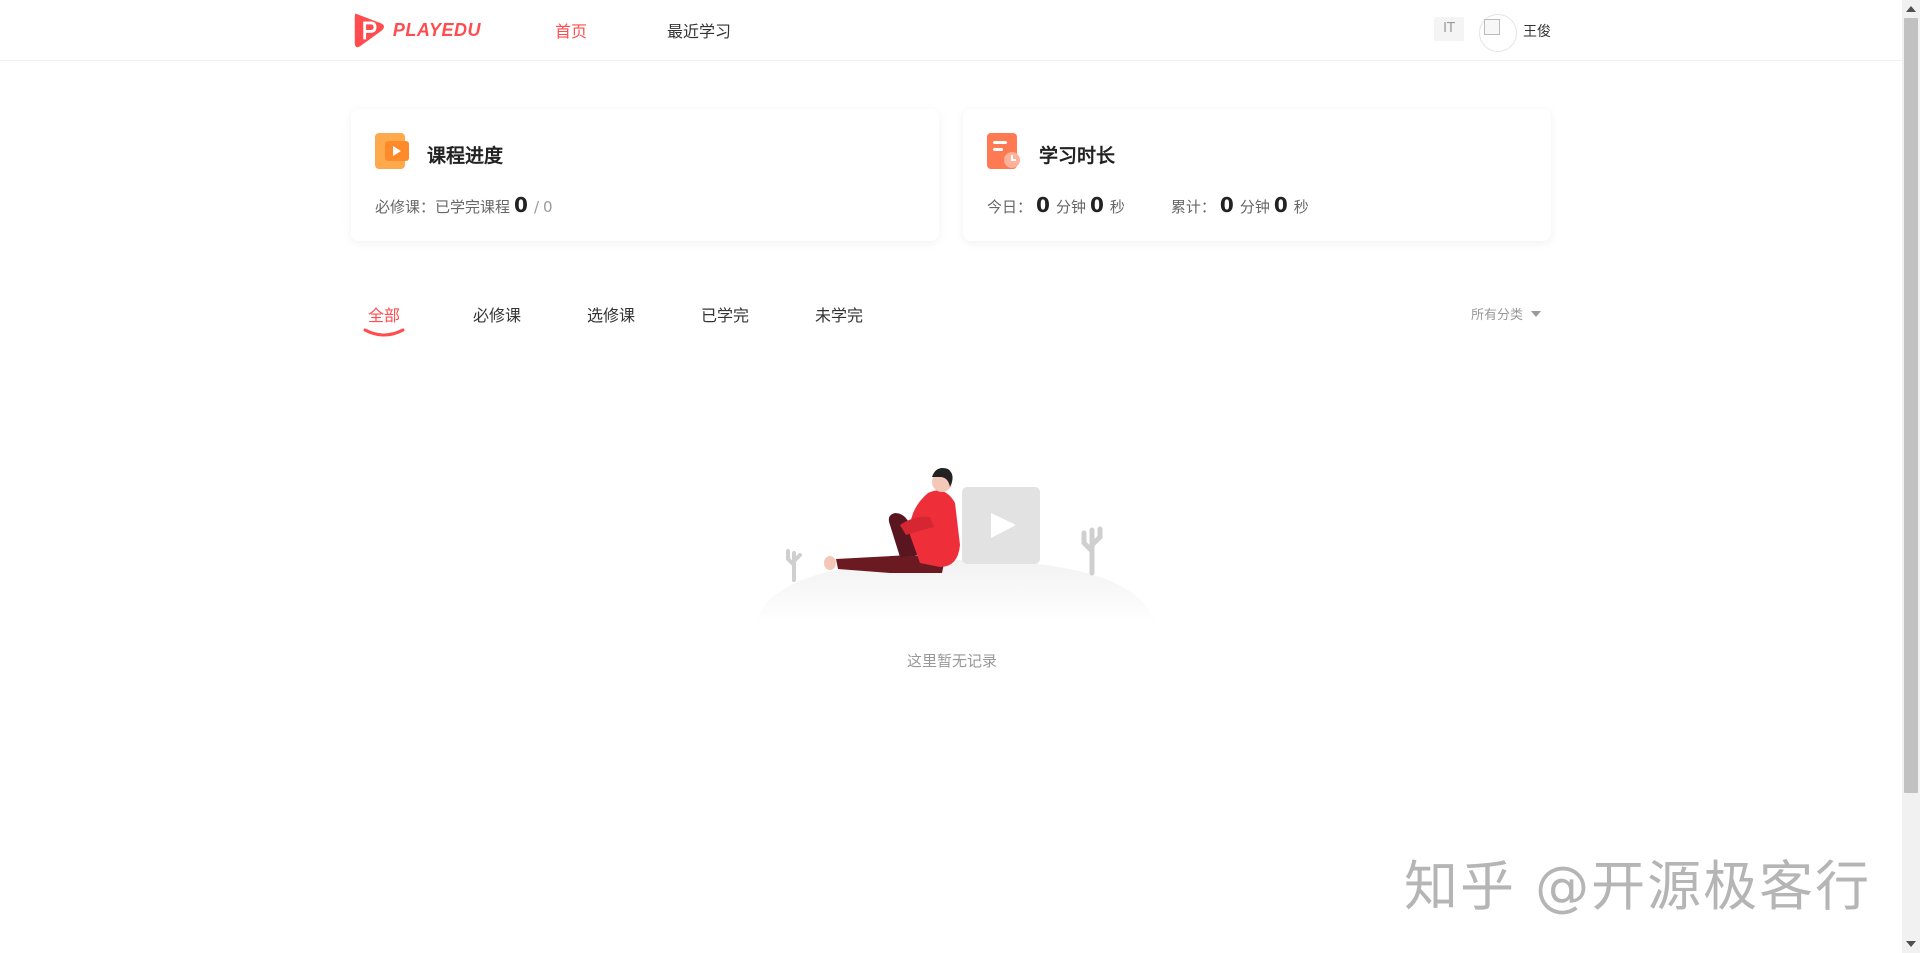 This screenshot has width=1920, height=953. I want to click on tab-finished: 已学完, so click(725, 314).